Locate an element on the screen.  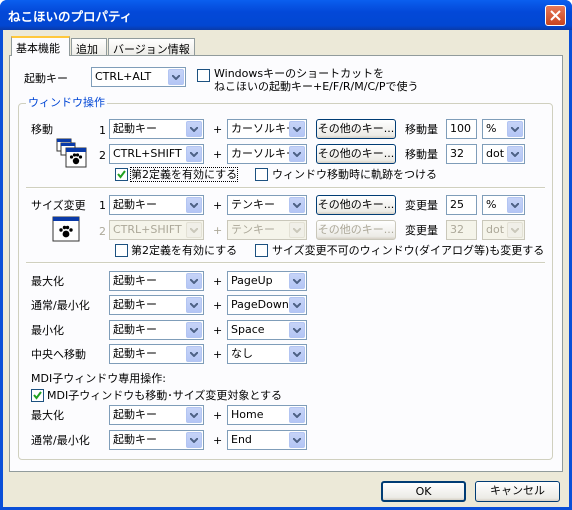
launch-key-combo: CTRL+ALT is located at coordinates (138, 77).